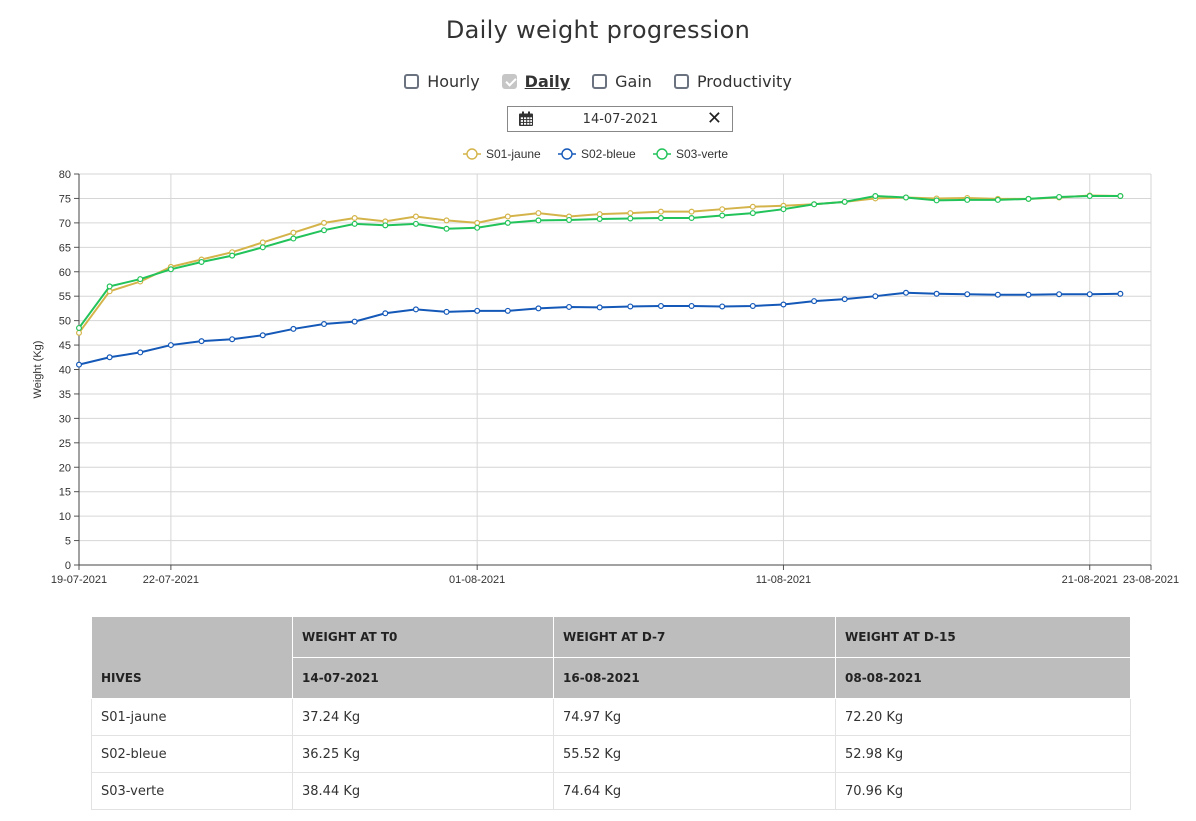 Image resolution: width=1196 pixels, height=821 pixels. Describe the element at coordinates (65, 468) in the screenshot. I see `y-tick-label: 20` at that location.